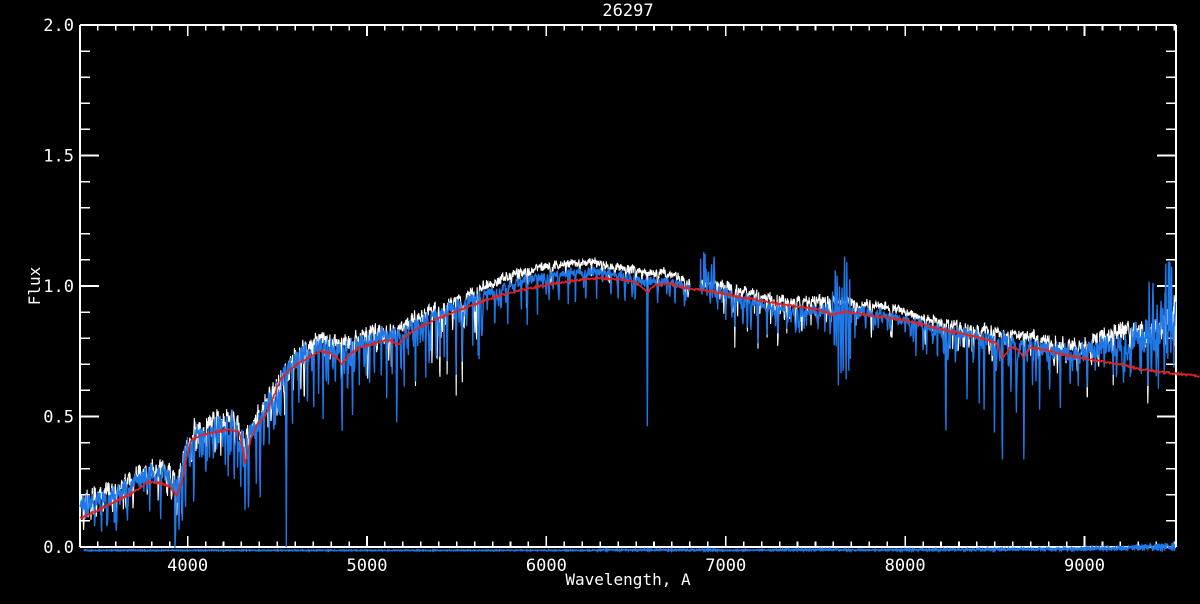  What do you see at coordinates (905, 566) in the screenshot?
I see `x-tick-label: 8000` at bounding box center [905, 566].